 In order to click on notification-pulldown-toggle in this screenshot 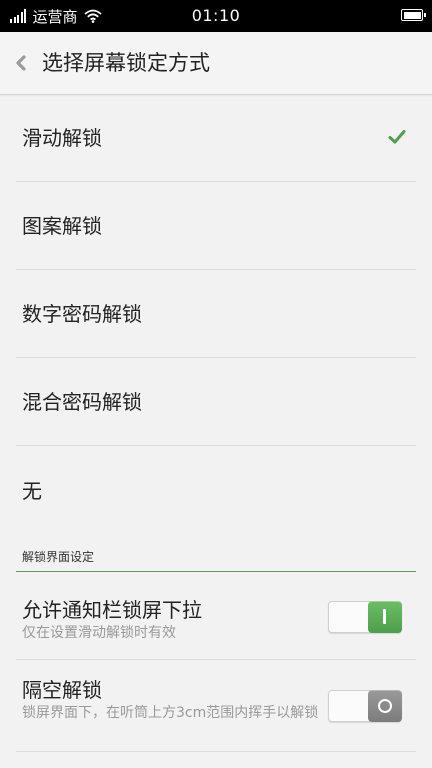, I will do `click(365, 617)`.